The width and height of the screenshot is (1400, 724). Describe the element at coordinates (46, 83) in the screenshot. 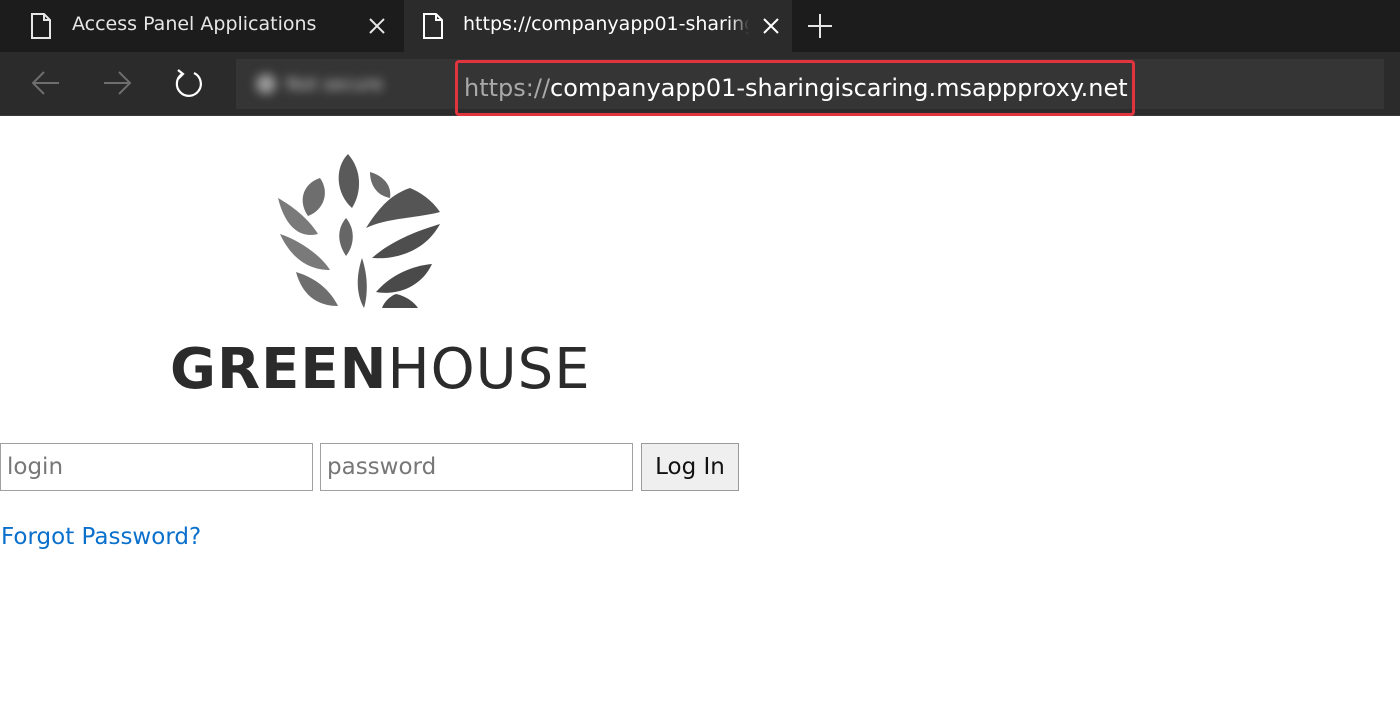

I see `back-arrow-icon` at that location.